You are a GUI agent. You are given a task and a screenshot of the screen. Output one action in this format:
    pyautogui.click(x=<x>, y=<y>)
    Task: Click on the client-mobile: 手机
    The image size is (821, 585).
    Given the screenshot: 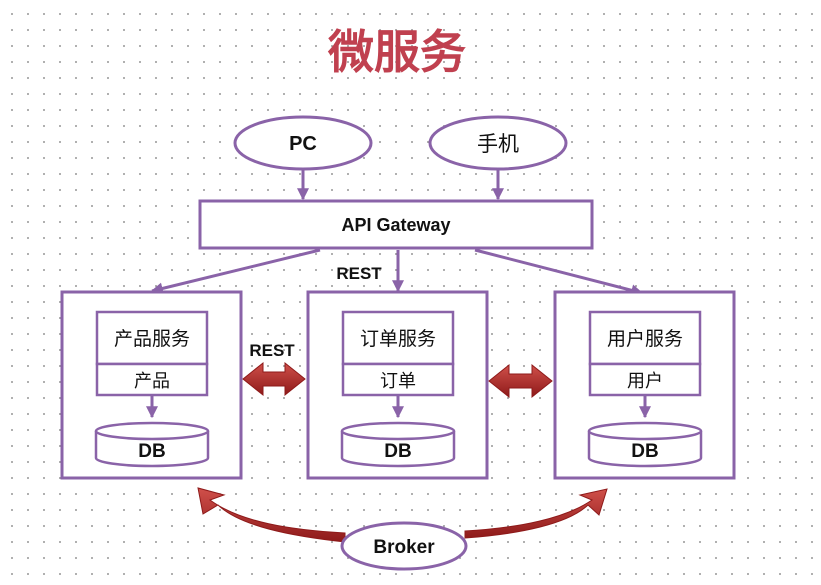 What is the action you would take?
    pyautogui.click(x=498, y=143)
    